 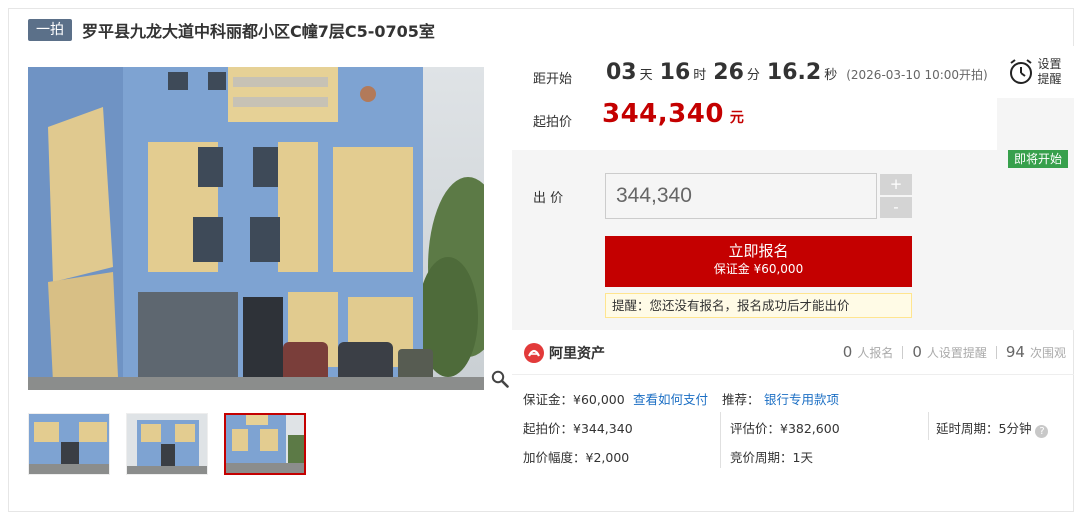 I want to click on title-bar: 一拍 罗平县九龙大道中科丽都小区C幢7层C5-0705室, so click(x=231, y=30).